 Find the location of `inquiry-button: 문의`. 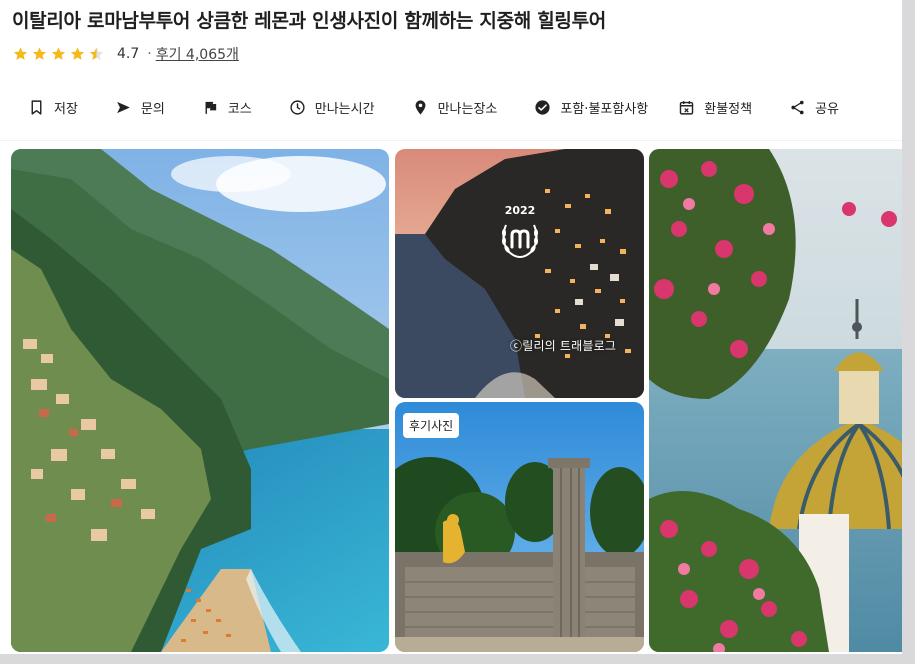

inquiry-button: 문의 is located at coordinates (140, 107).